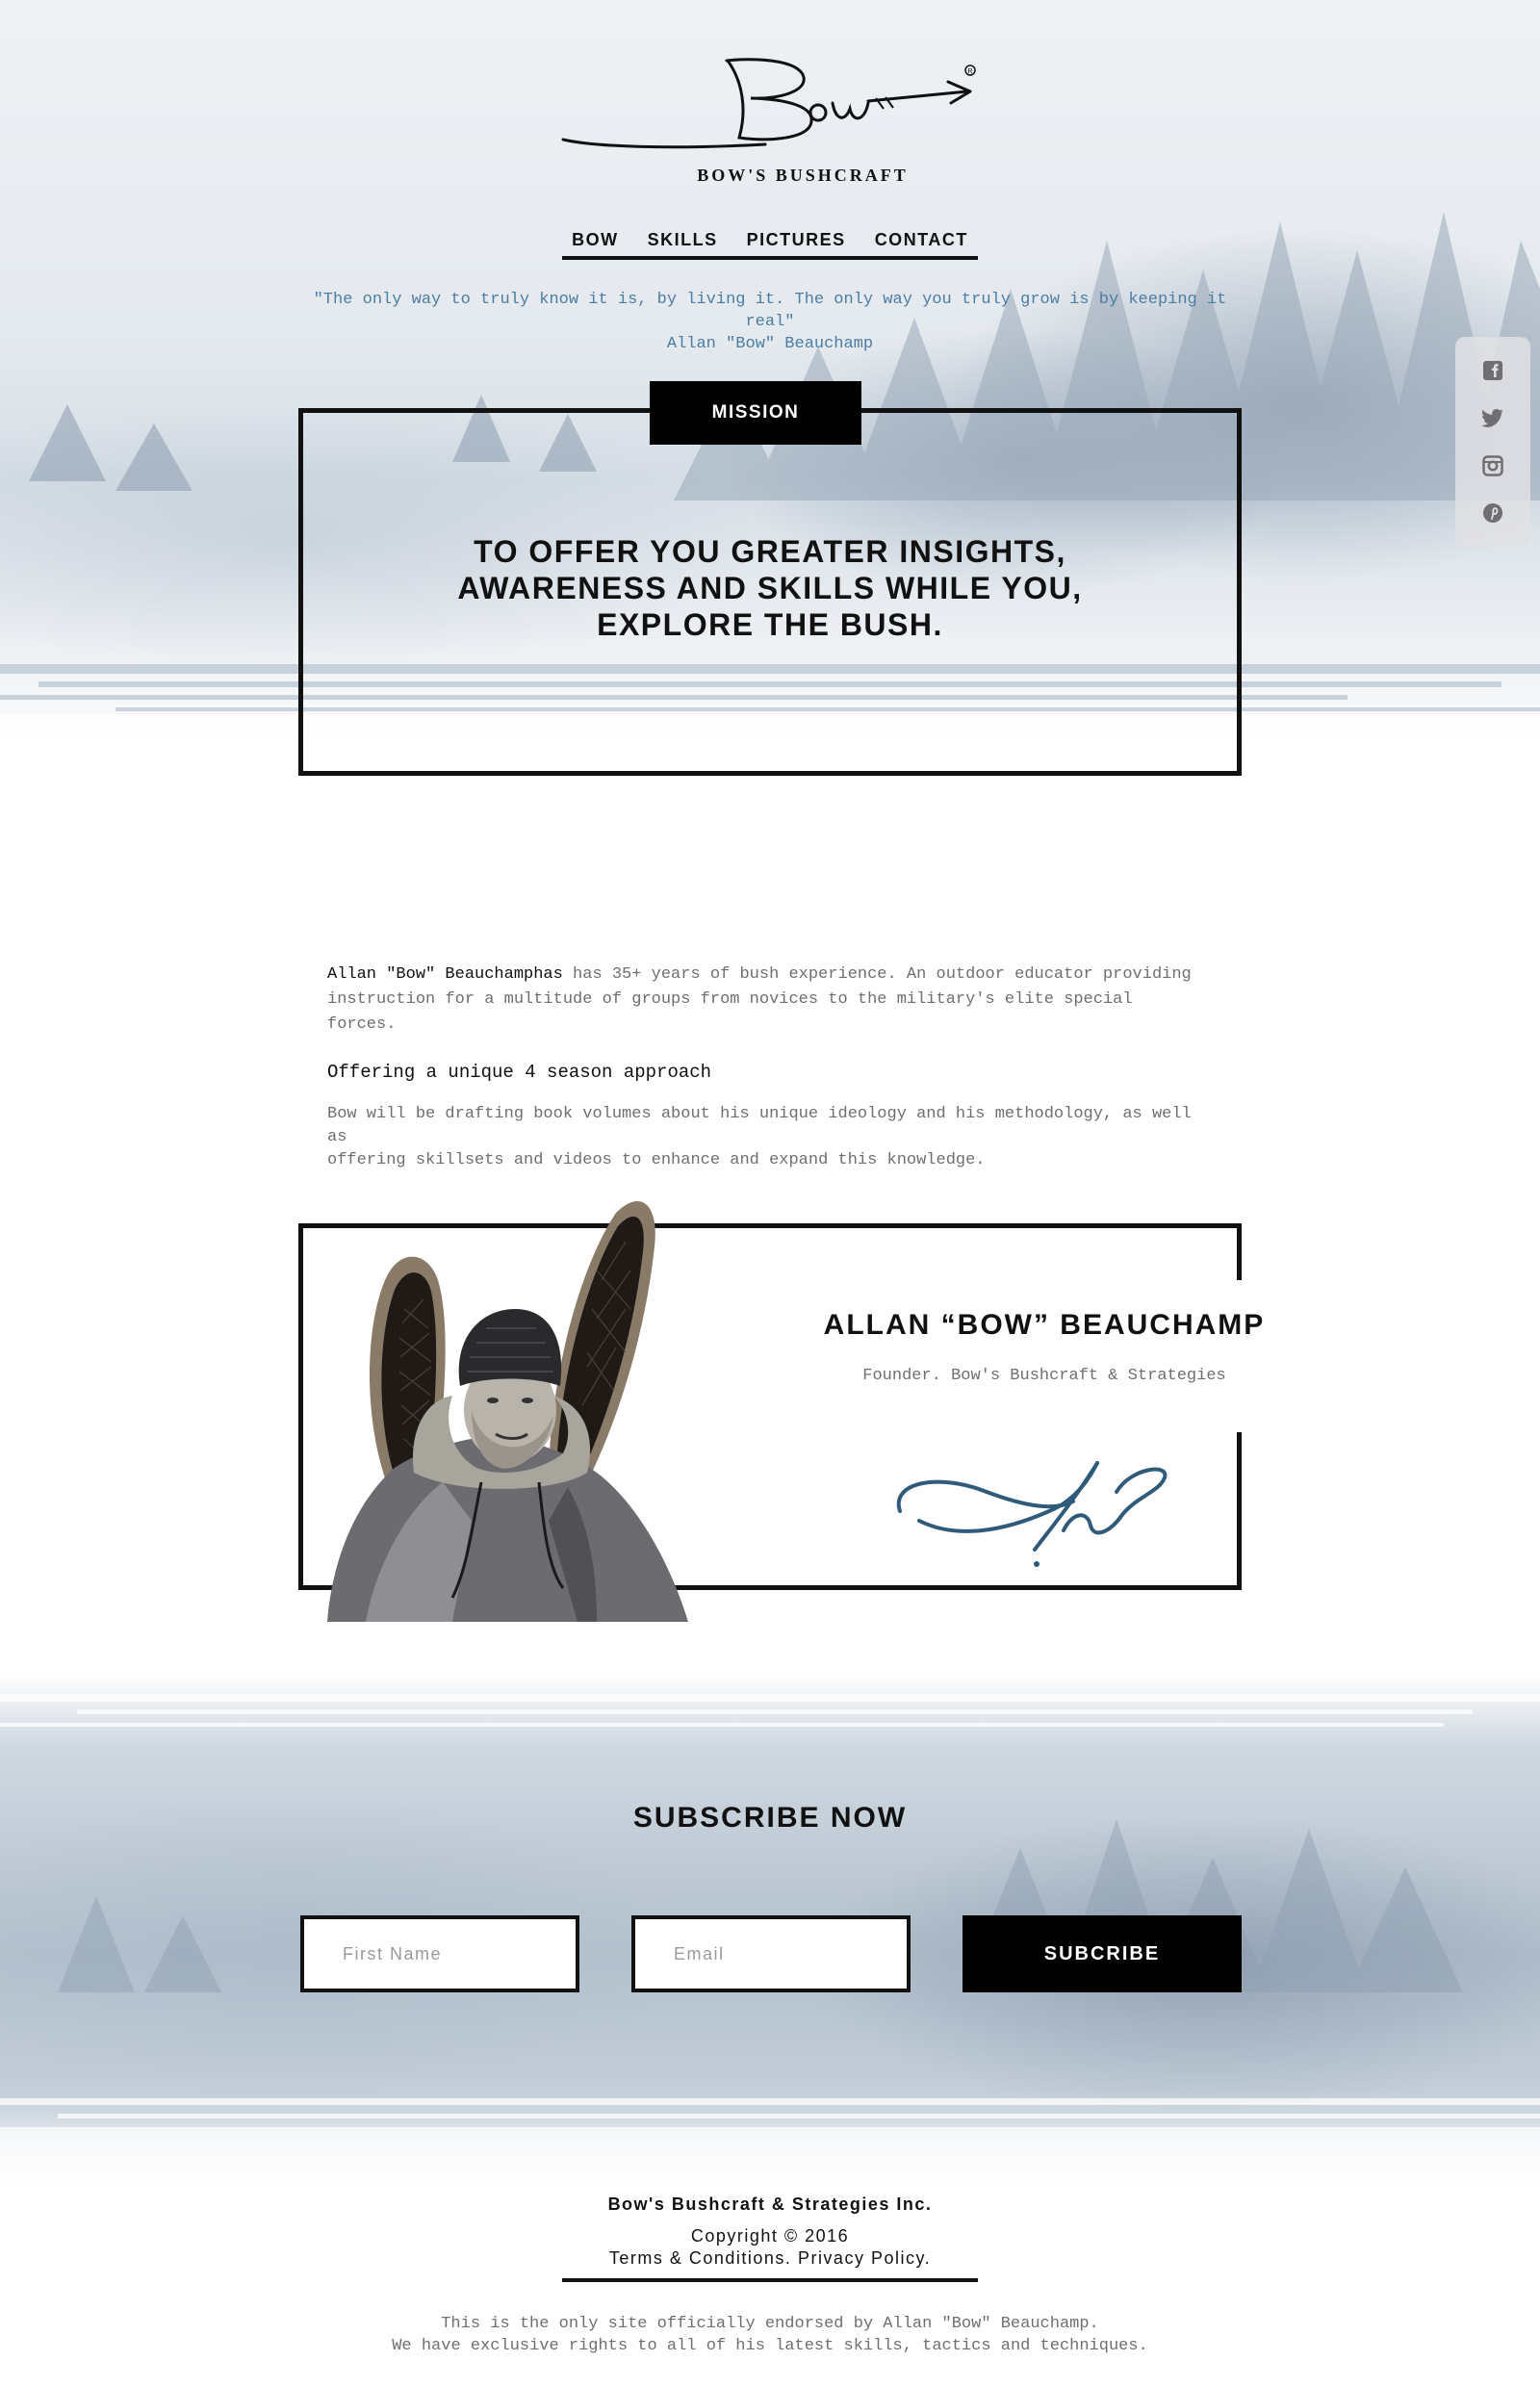 The image size is (1540, 2387). I want to click on privacy-link: Privacy Policy., so click(864, 2258).